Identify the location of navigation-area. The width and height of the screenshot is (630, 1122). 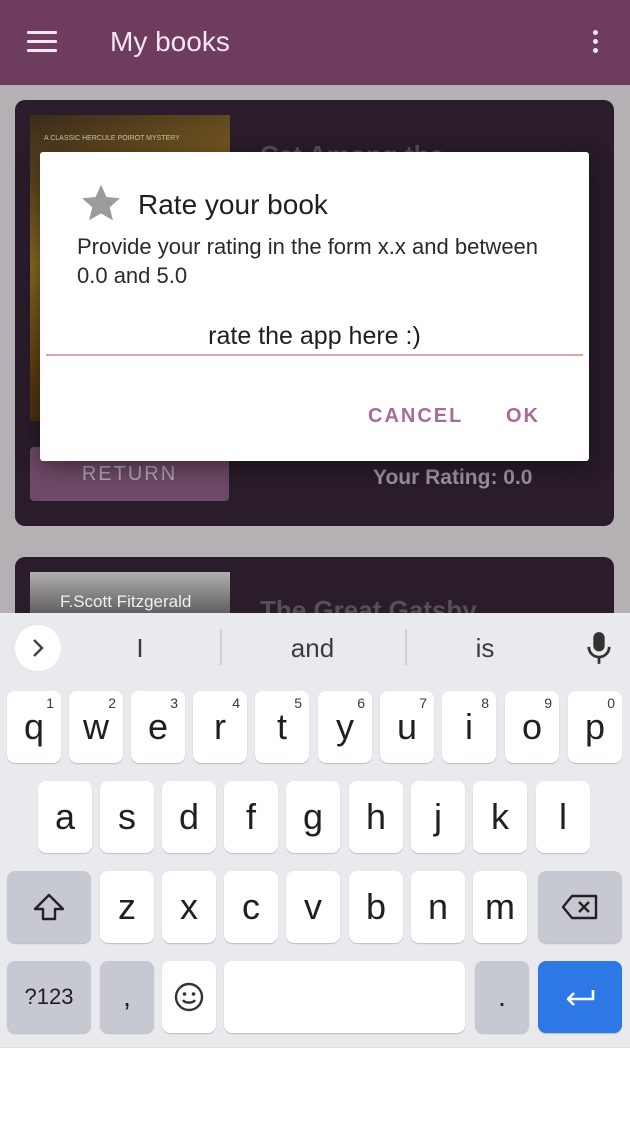
(315, 1084).